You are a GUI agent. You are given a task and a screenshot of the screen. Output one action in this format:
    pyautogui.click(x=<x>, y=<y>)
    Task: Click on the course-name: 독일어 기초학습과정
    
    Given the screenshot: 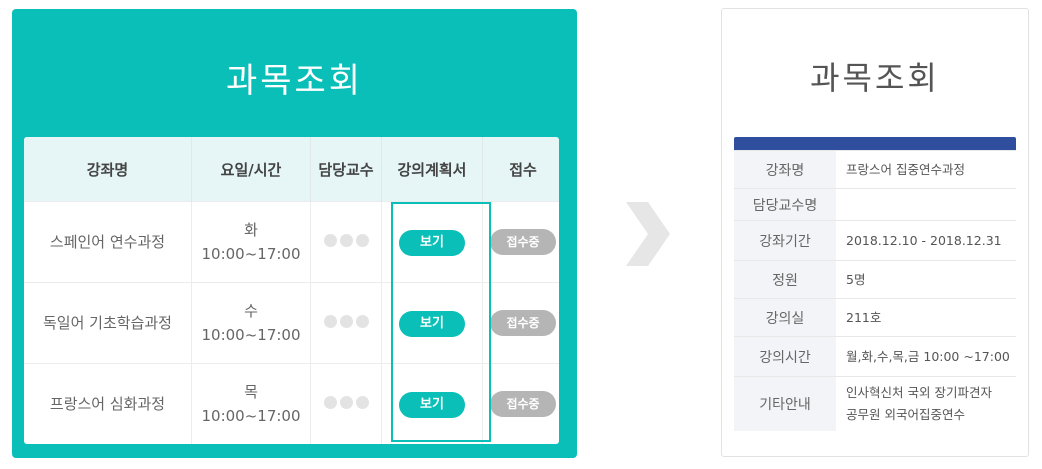 What is the action you would take?
    pyautogui.click(x=108, y=323)
    